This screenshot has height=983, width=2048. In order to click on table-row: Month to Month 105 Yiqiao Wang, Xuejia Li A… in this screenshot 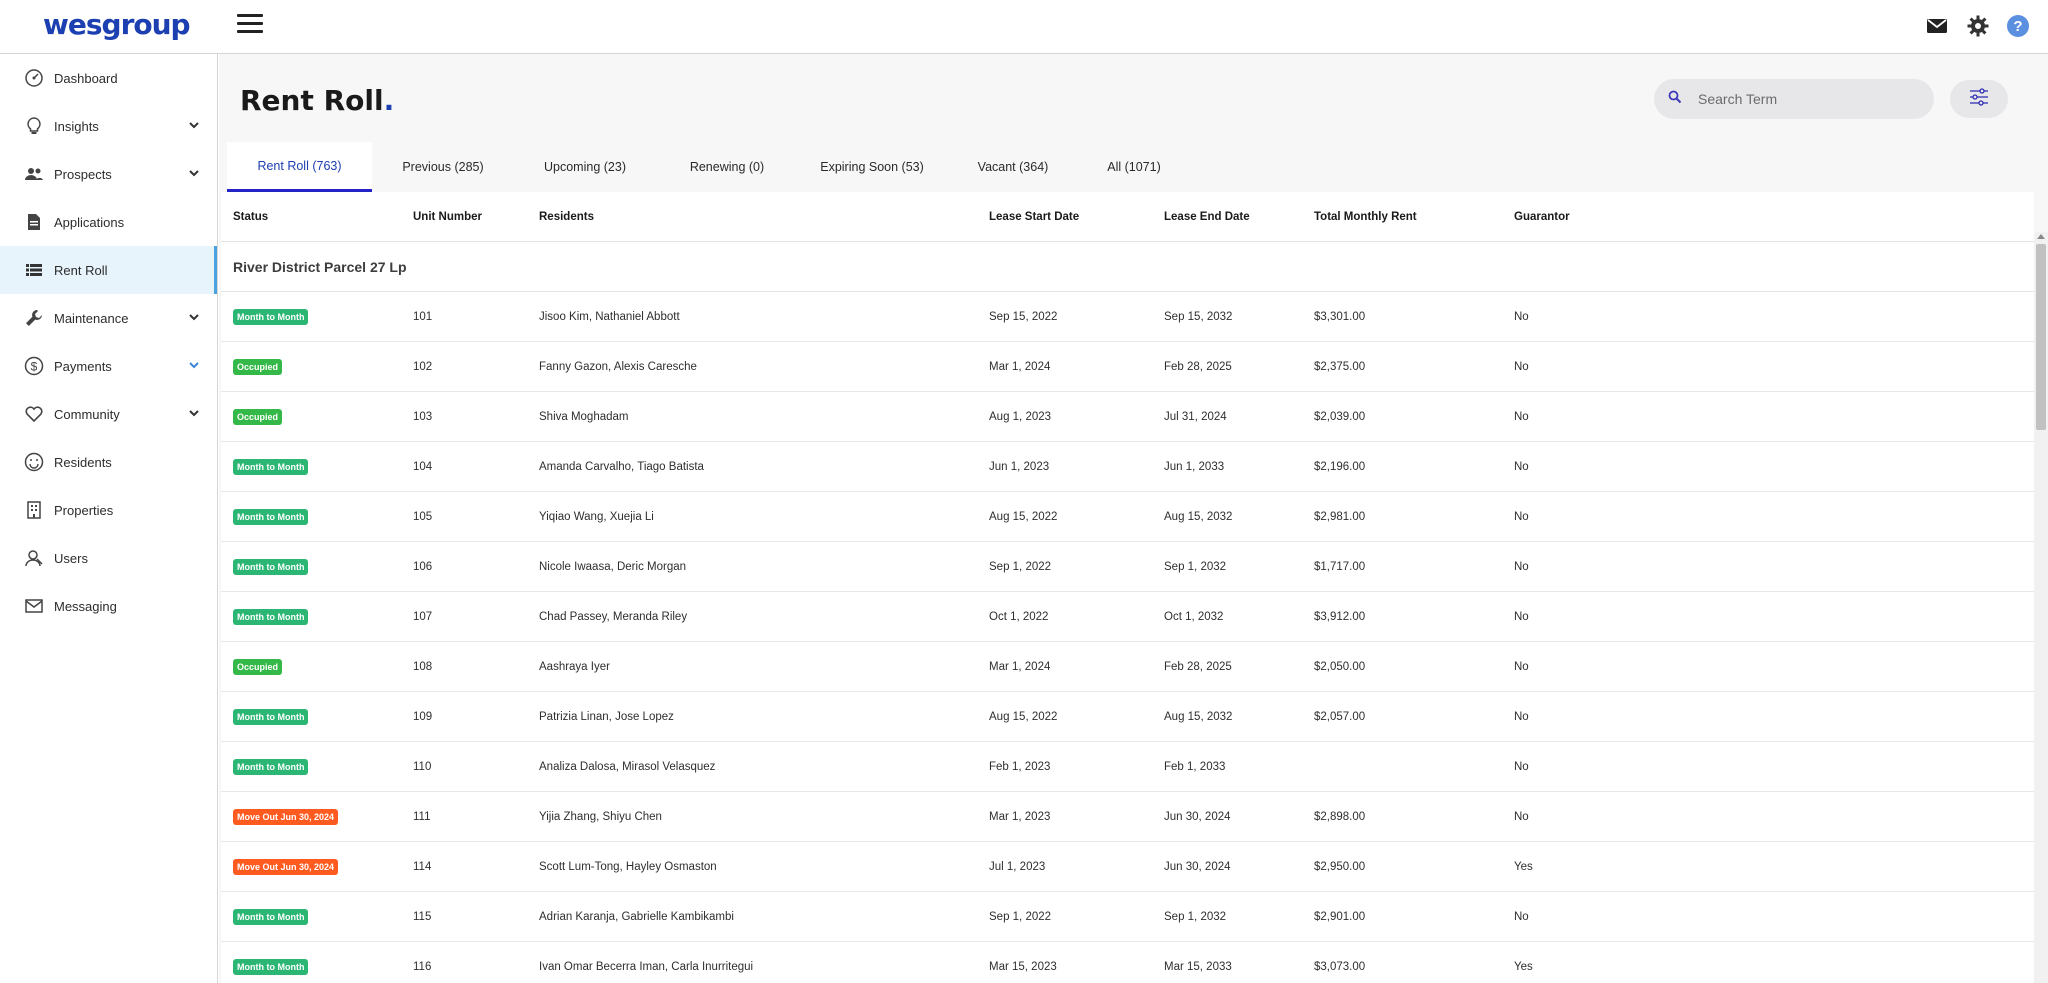, I will do `click(1127, 517)`.